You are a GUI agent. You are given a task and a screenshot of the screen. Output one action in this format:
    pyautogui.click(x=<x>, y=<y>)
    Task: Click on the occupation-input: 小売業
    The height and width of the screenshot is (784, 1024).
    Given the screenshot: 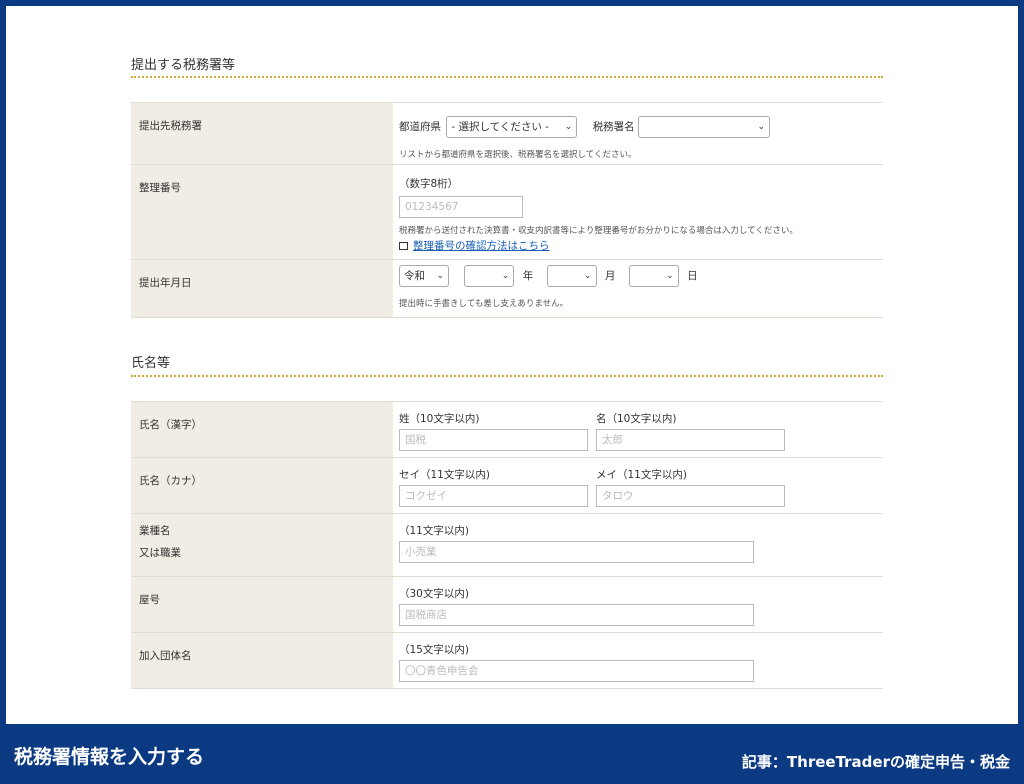 What is the action you would take?
    pyautogui.click(x=576, y=552)
    